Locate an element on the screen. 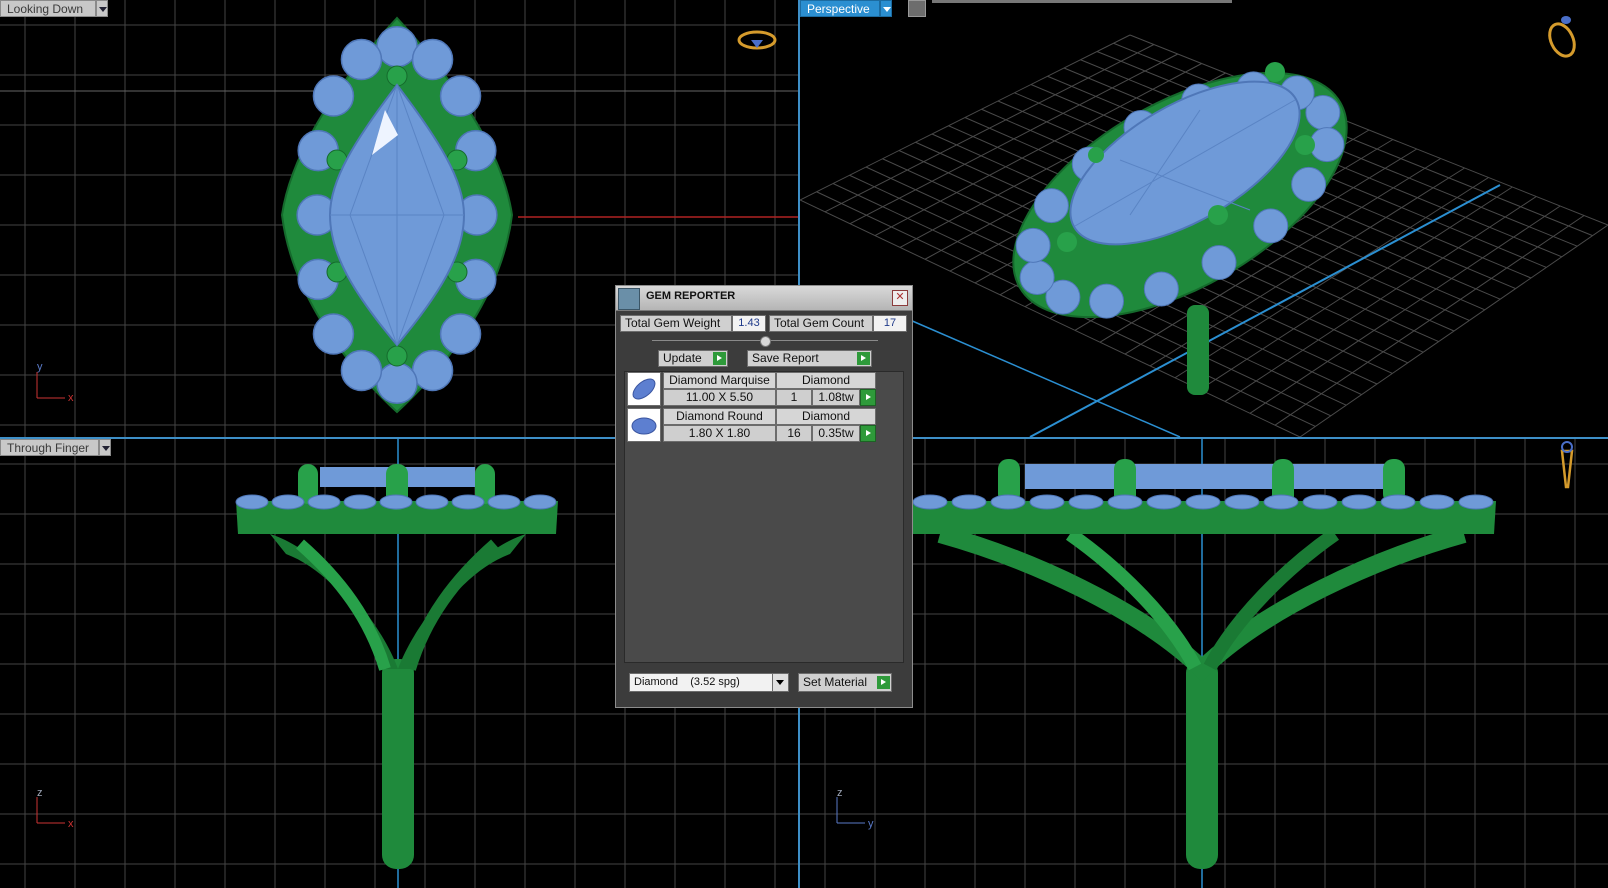 The width and height of the screenshot is (1608, 888). gem-quantity: 1 is located at coordinates (794, 397).